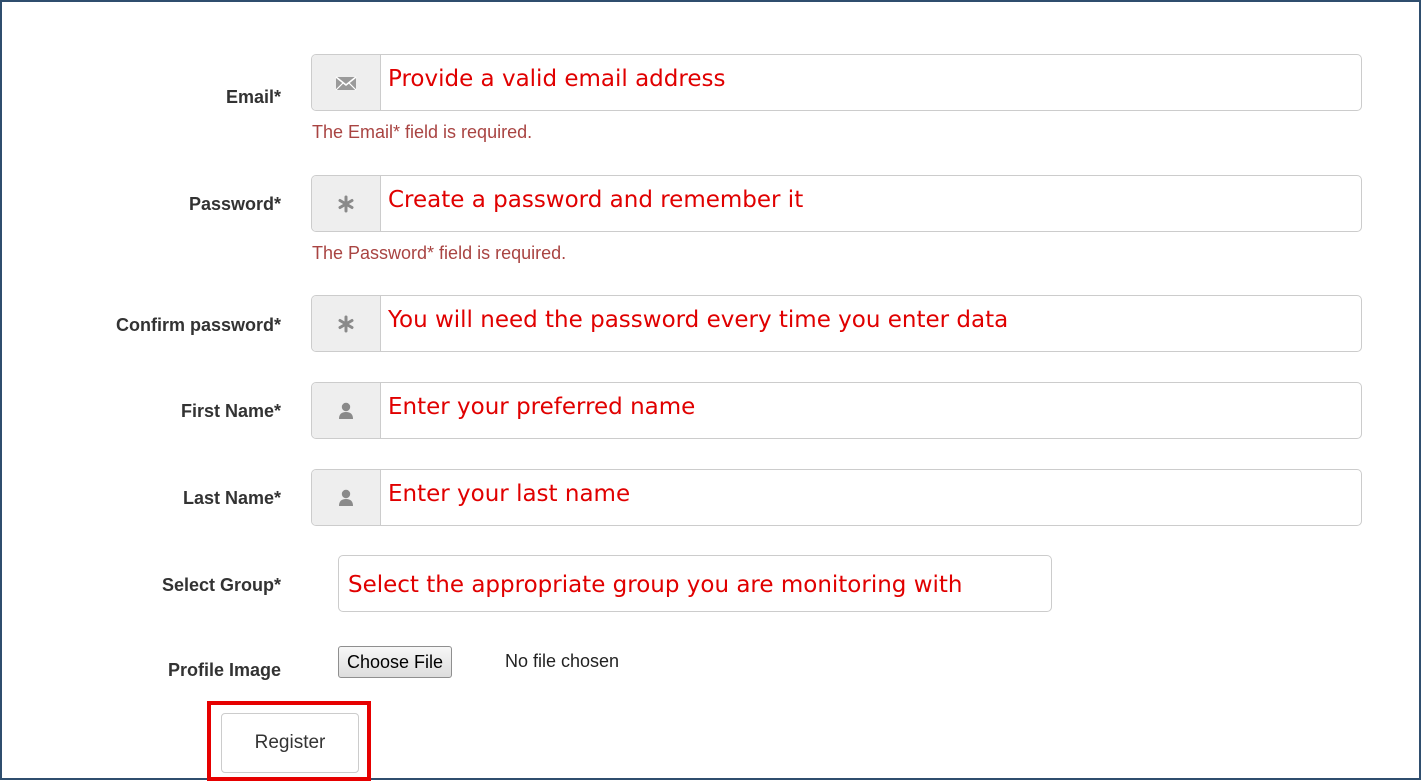  Describe the element at coordinates (836, 82) in the screenshot. I see `email-input-group: Provide a valid email address` at that location.